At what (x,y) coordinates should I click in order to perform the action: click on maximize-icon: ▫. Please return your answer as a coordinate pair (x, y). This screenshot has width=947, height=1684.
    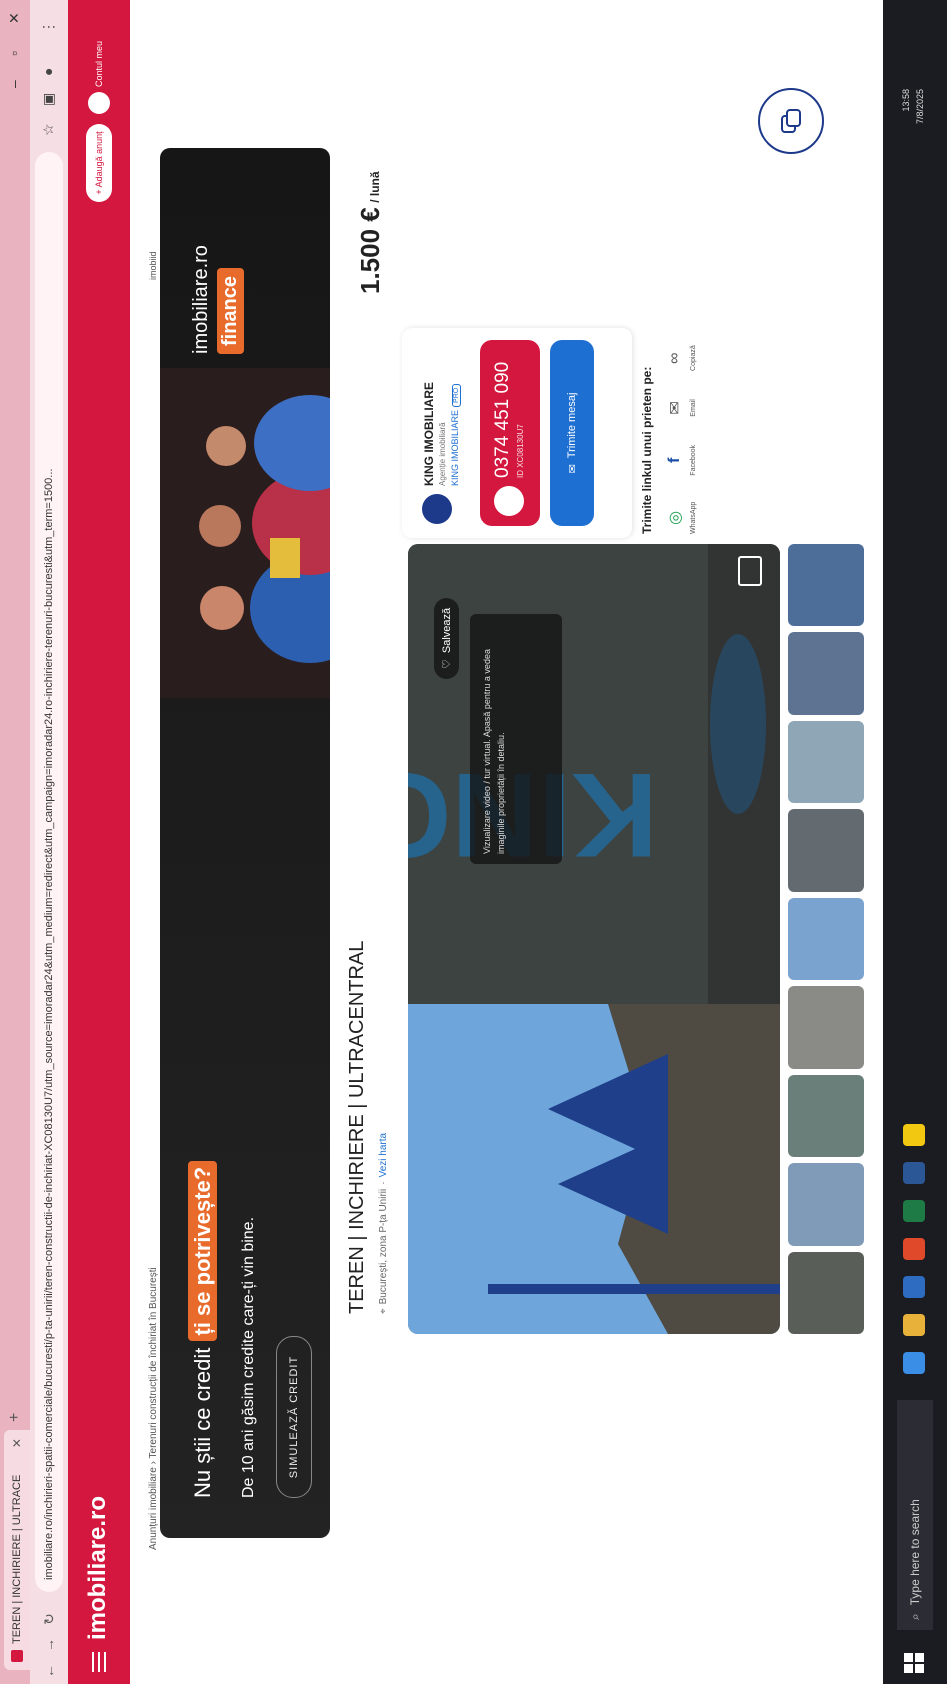
    Looking at the image, I should click on (14, 53).